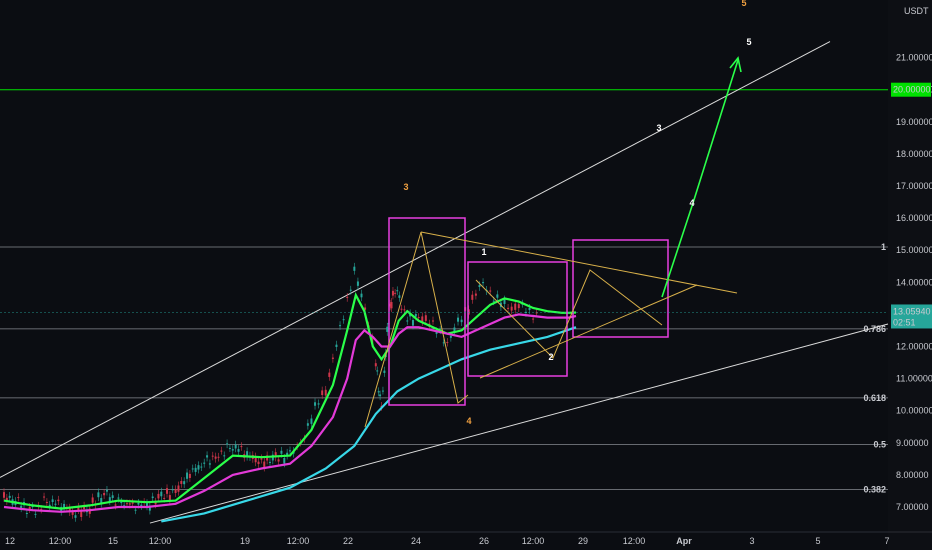 The width and height of the screenshot is (932, 550). Describe the element at coordinates (348, 541) in the screenshot. I see `x-tick-label: 22` at that location.